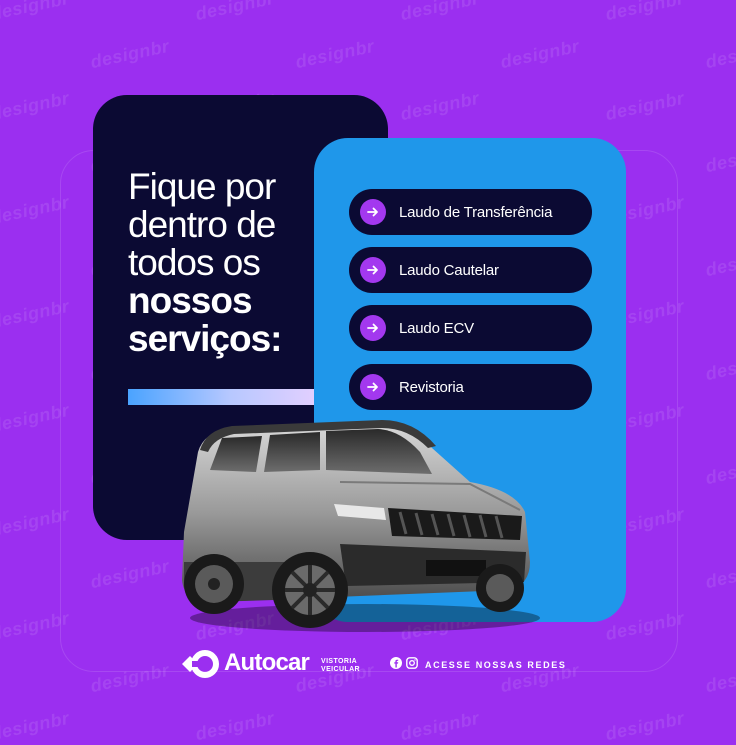 The image size is (736, 745). I want to click on headline-line-4: nossos, so click(190, 300).